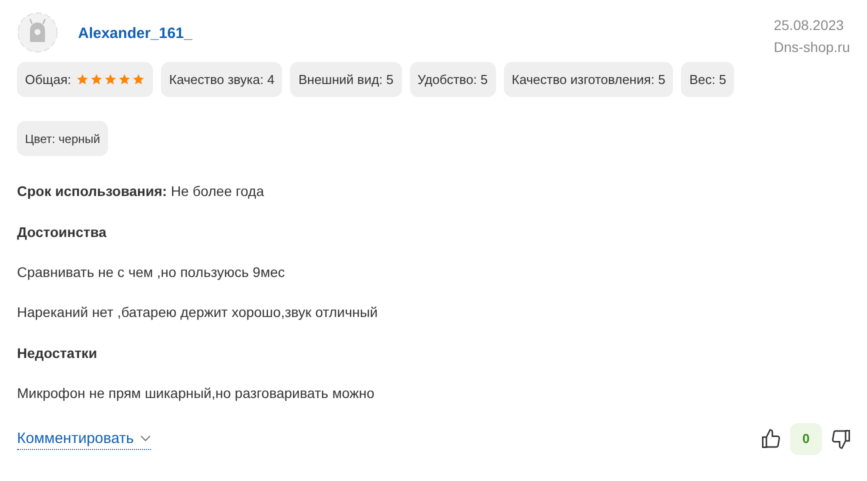 This screenshot has height=481, width=867. What do you see at coordinates (809, 25) in the screenshot?
I see `review-date: 25.08.2023` at bounding box center [809, 25].